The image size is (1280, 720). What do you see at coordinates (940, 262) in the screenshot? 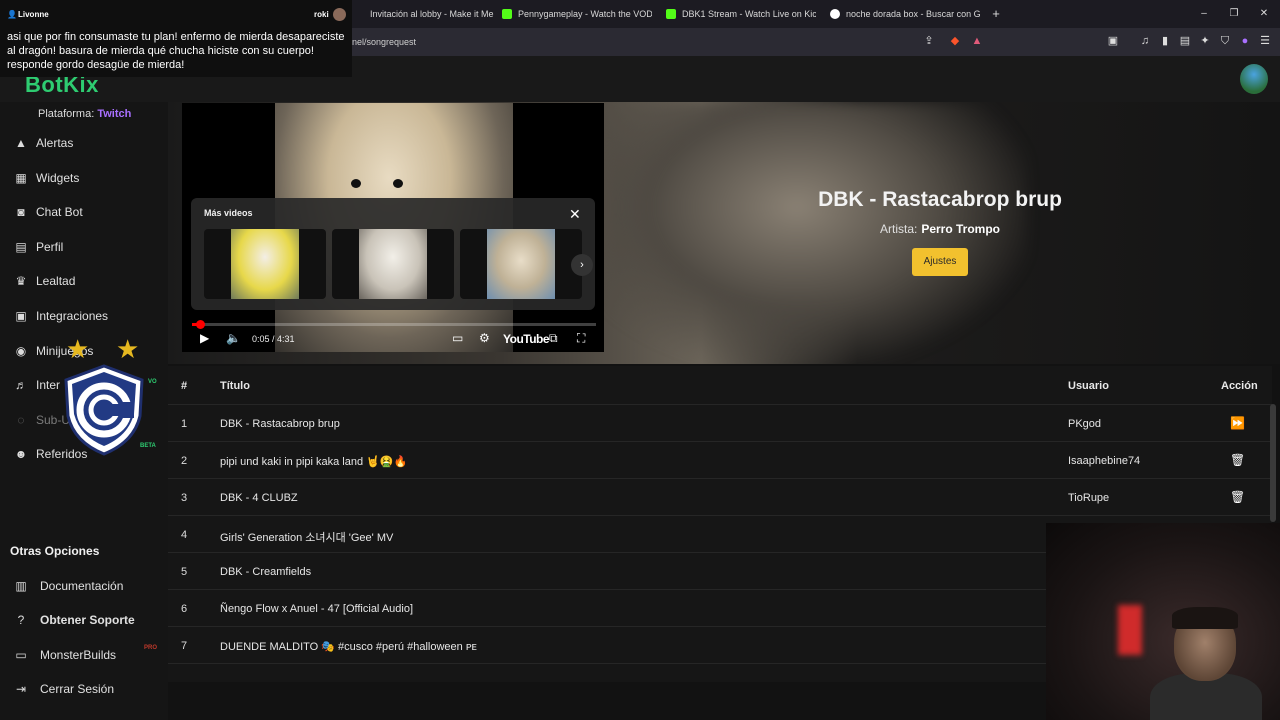
I see `settings-button: Ajustes` at bounding box center [940, 262].